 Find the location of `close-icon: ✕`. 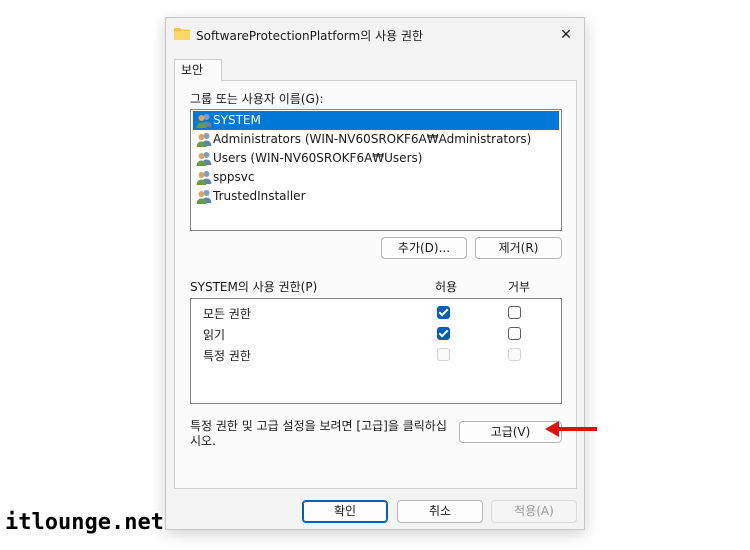

close-icon: ✕ is located at coordinates (566, 35).